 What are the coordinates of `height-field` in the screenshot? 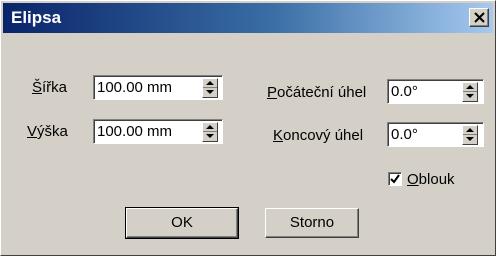 It's located at (158, 131).